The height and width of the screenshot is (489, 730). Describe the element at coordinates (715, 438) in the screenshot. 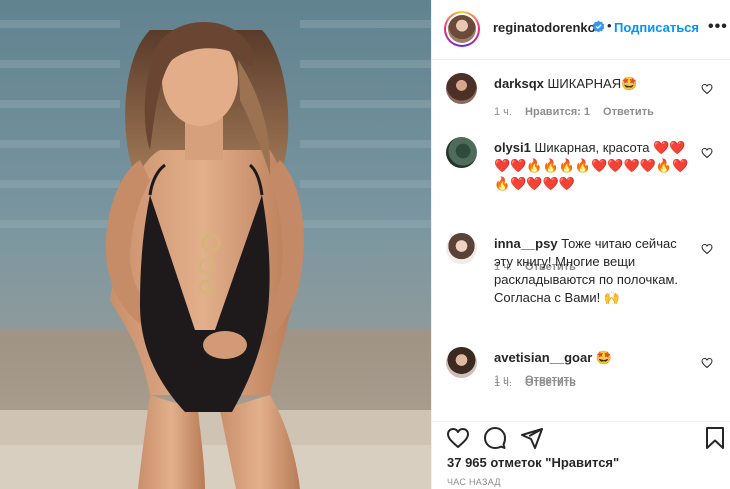

I see `bookmark-icon` at that location.